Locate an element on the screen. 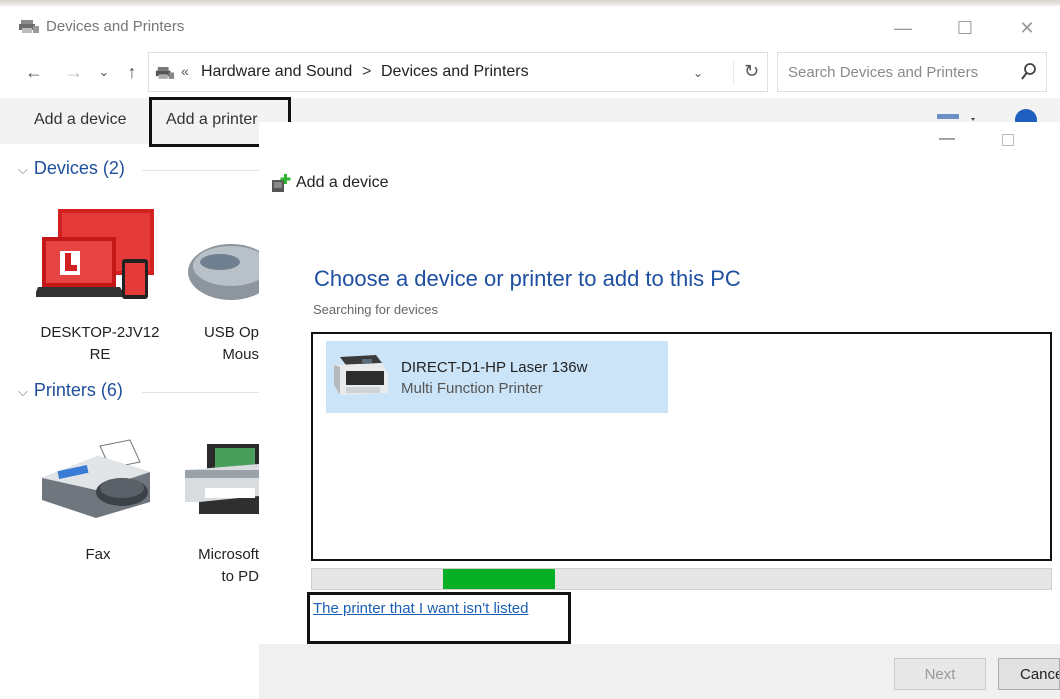  back-button: ← is located at coordinates (34, 72).